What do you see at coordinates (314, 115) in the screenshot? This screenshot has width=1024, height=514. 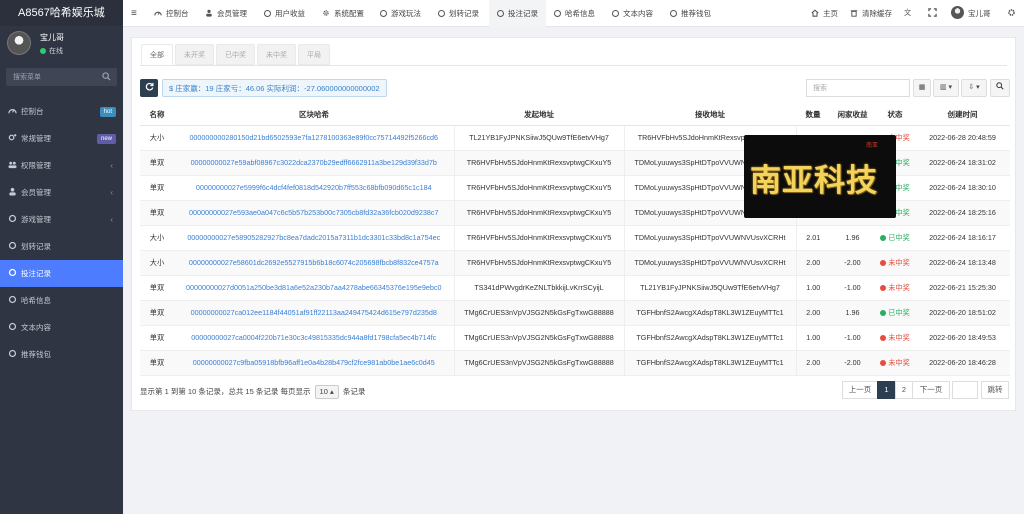 I see `col-header-block-hash: 区块哈希` at bounding box center [314, 115].